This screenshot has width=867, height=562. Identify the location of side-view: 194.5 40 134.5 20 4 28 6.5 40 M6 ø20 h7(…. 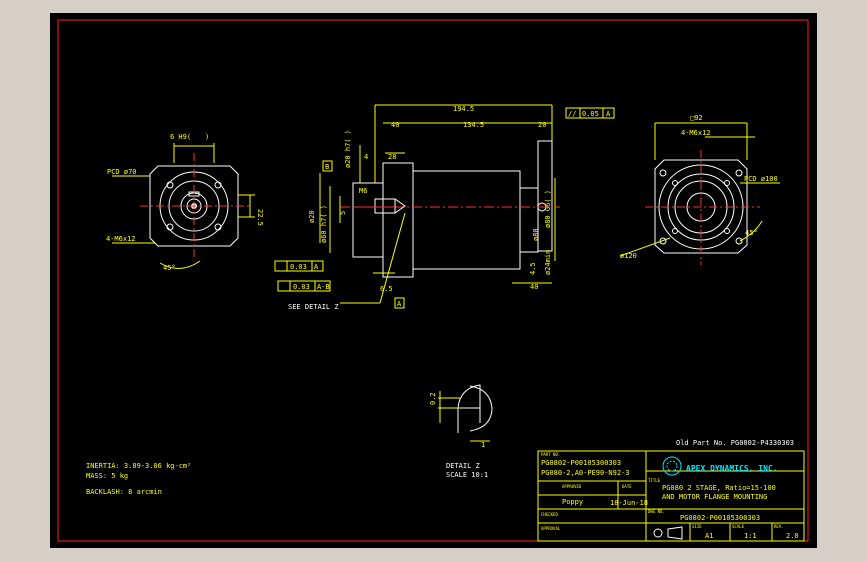
(444, 207).